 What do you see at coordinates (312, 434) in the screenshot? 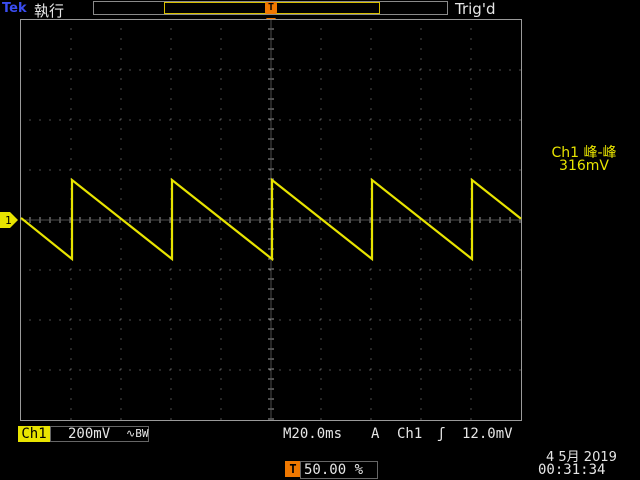
I see `timebase: M20.0ms` at bounding box center [312, 434].